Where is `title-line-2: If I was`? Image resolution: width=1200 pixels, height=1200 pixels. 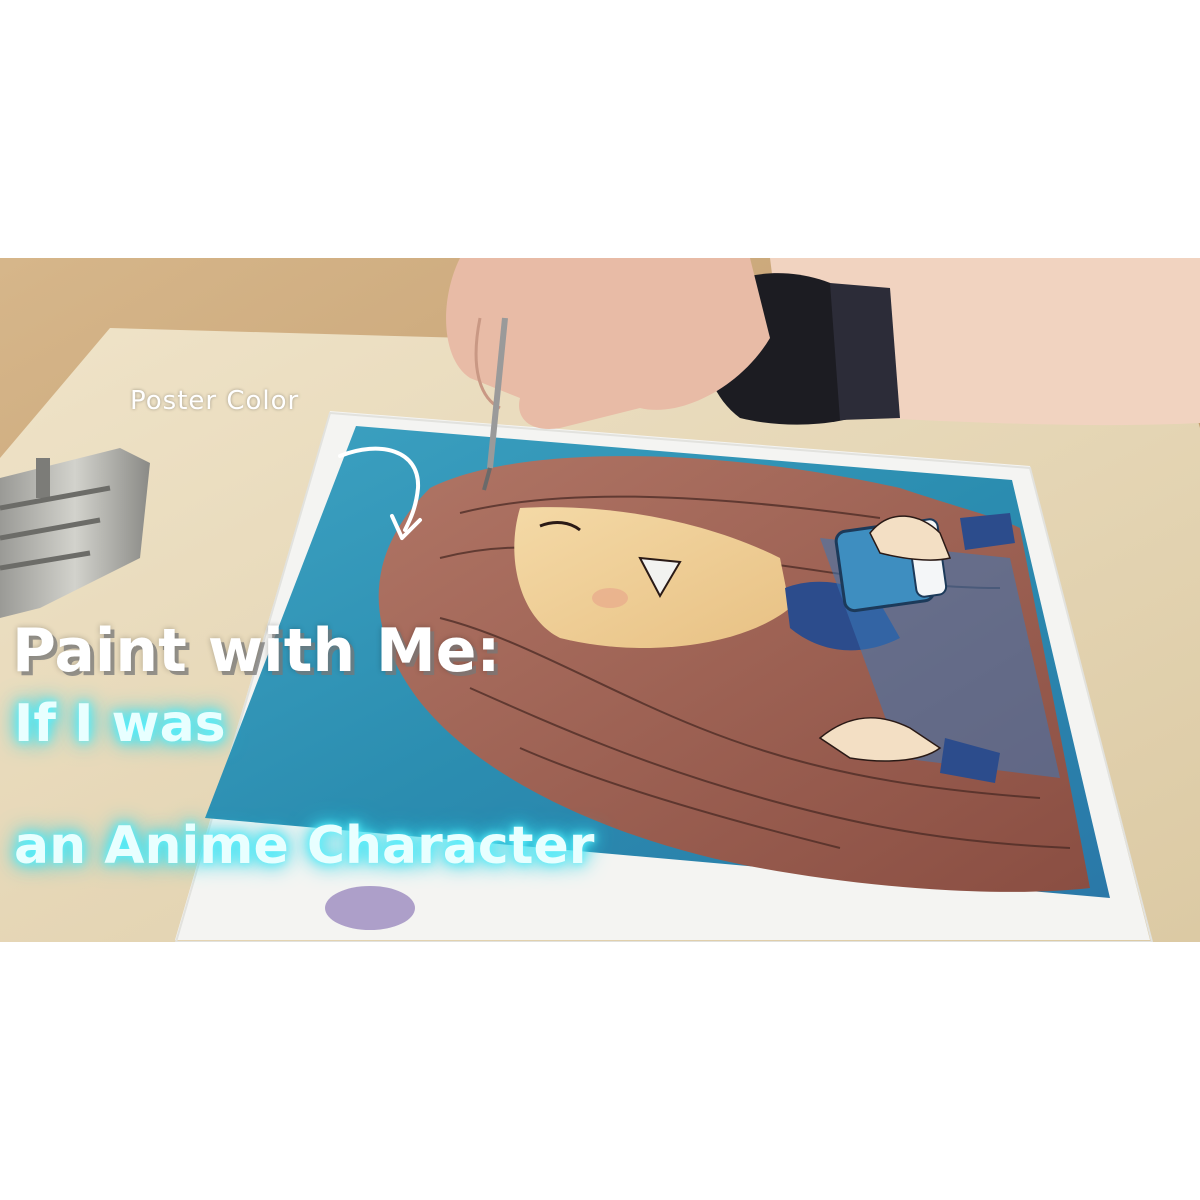 title-line-2: If I was is located at coordinates (120, 724).